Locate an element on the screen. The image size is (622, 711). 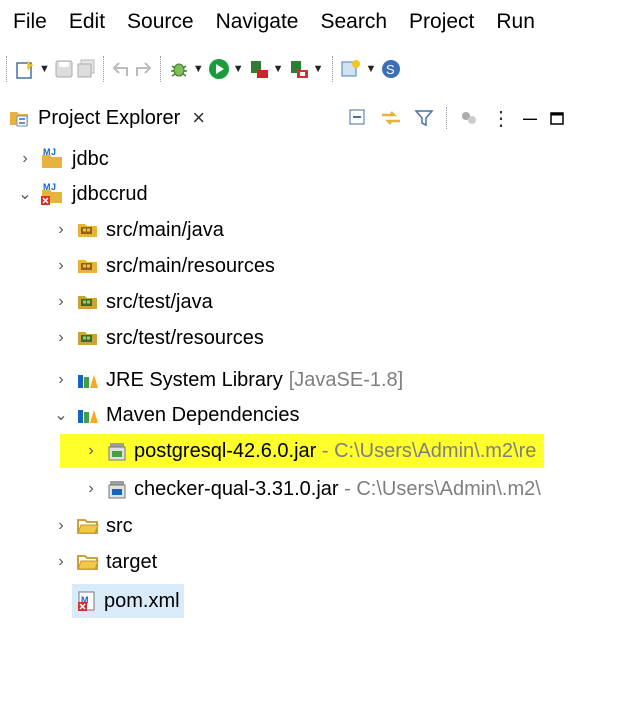
tree-item-target: › target is located at coordinates (103, 562).